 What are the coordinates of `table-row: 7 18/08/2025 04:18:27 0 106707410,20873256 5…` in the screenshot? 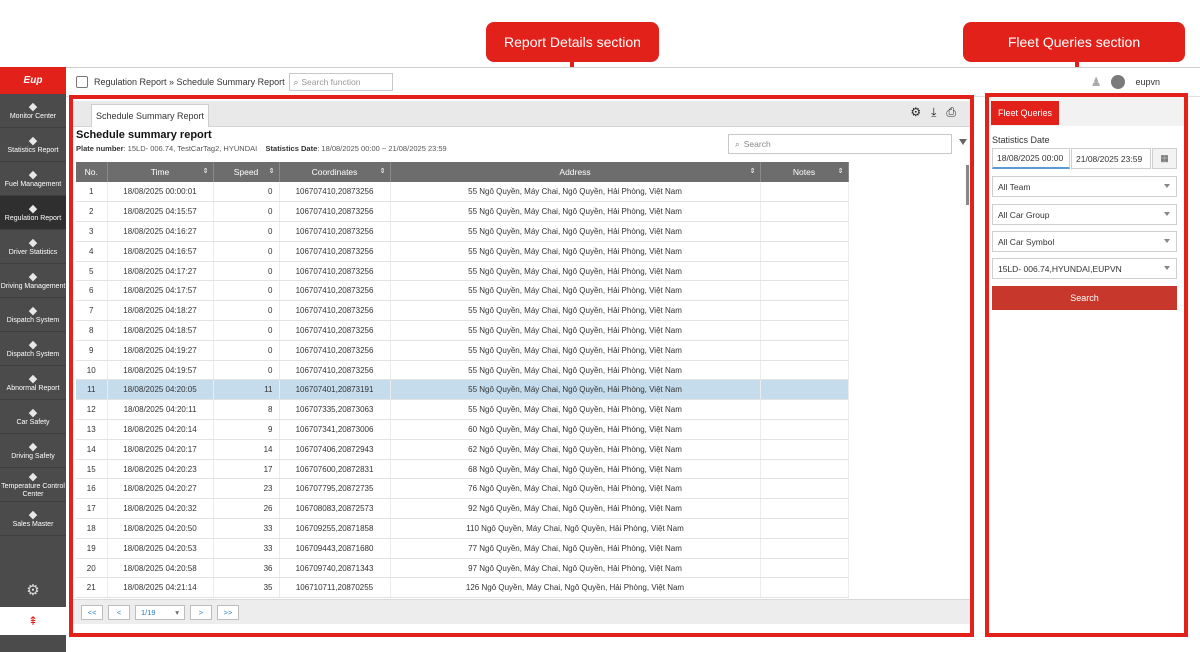 It's located at (462, 311).